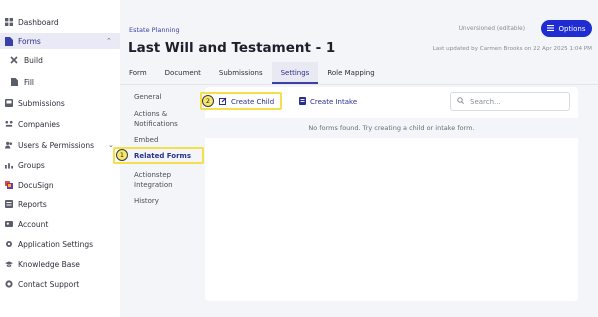  Describe the element at coordinates (60, 185) in the screenshot. I see `sidebar-item-docusign: DocuSign` at that location.